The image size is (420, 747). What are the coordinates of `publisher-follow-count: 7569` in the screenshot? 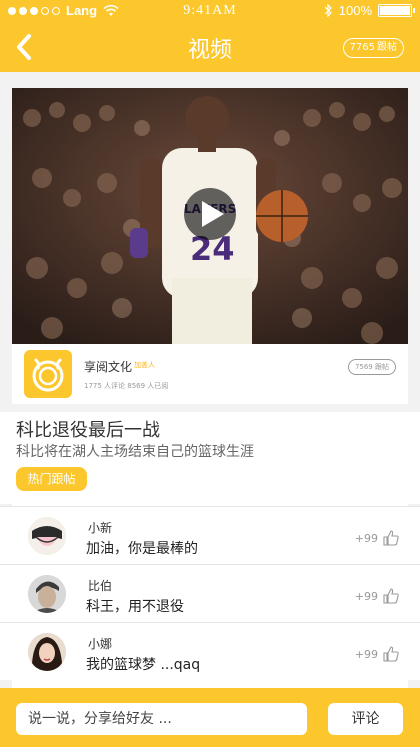 It's located at (363, 367).